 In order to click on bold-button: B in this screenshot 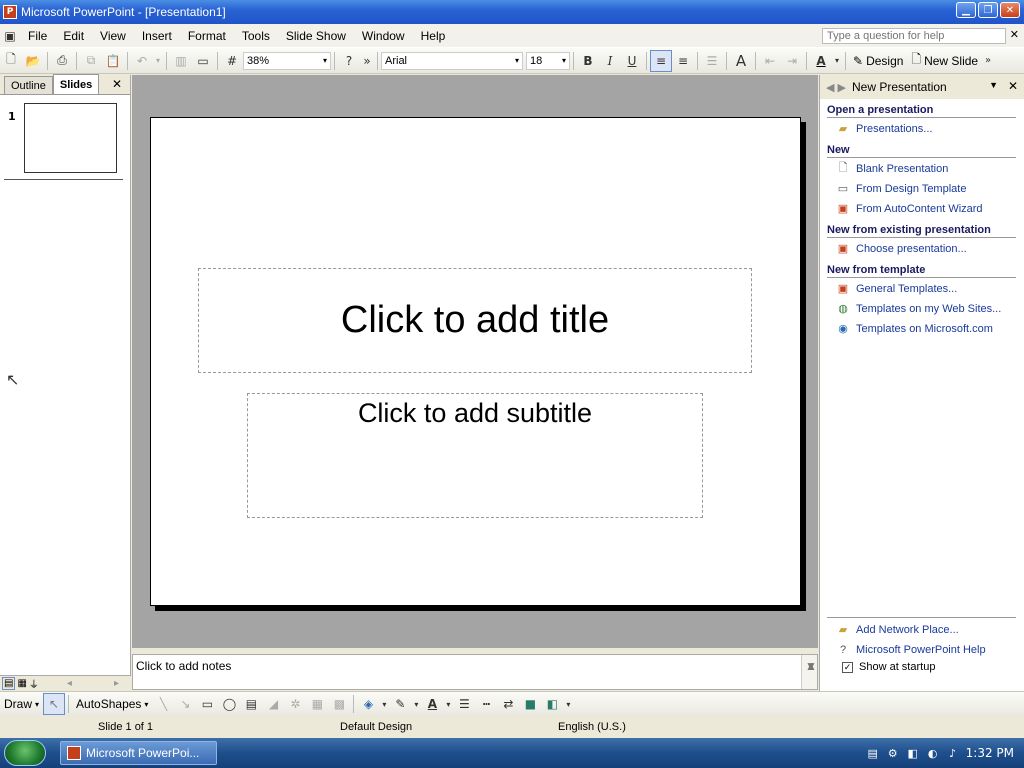, I will do `click(588, 61)`.